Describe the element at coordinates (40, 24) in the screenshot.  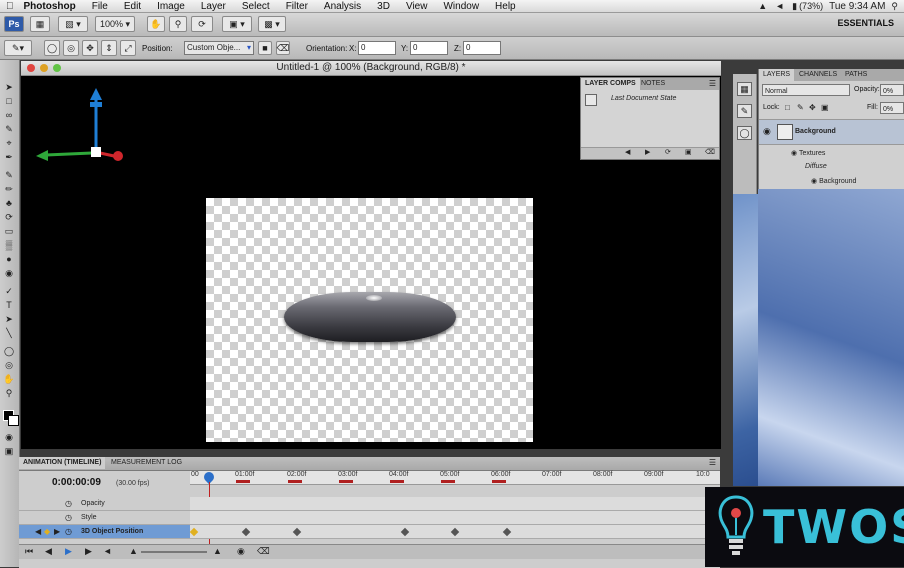
I see `bridge-icon: ▦` at that location.